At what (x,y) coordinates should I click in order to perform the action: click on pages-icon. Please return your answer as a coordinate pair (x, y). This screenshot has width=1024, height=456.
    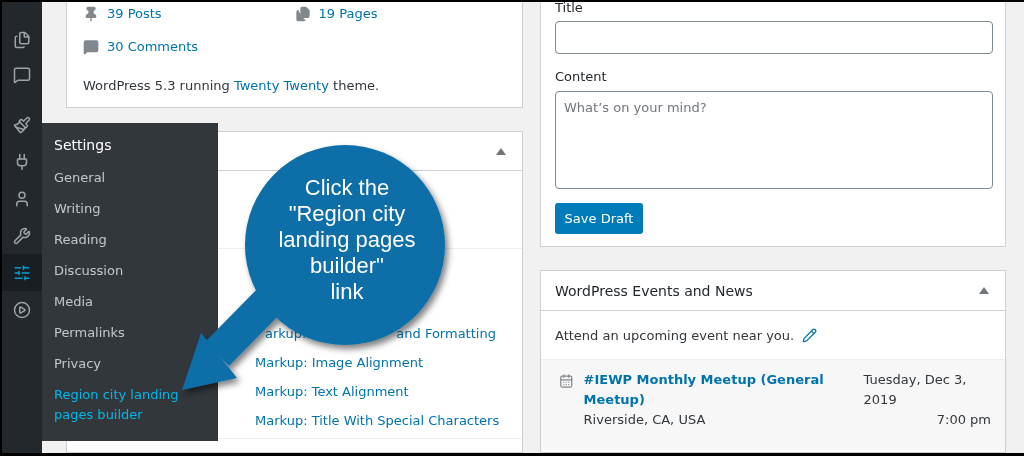
    Looking at the image, I should click on (302, 13).